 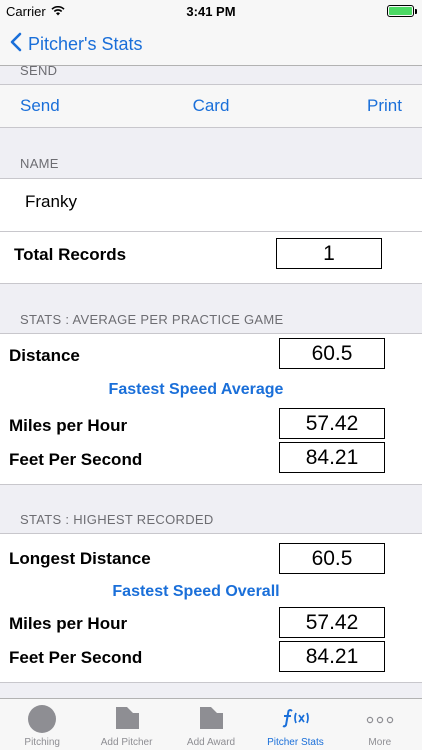 I want to click on highest-fps-label: Feet Per Second, so click(x=76, y=657).